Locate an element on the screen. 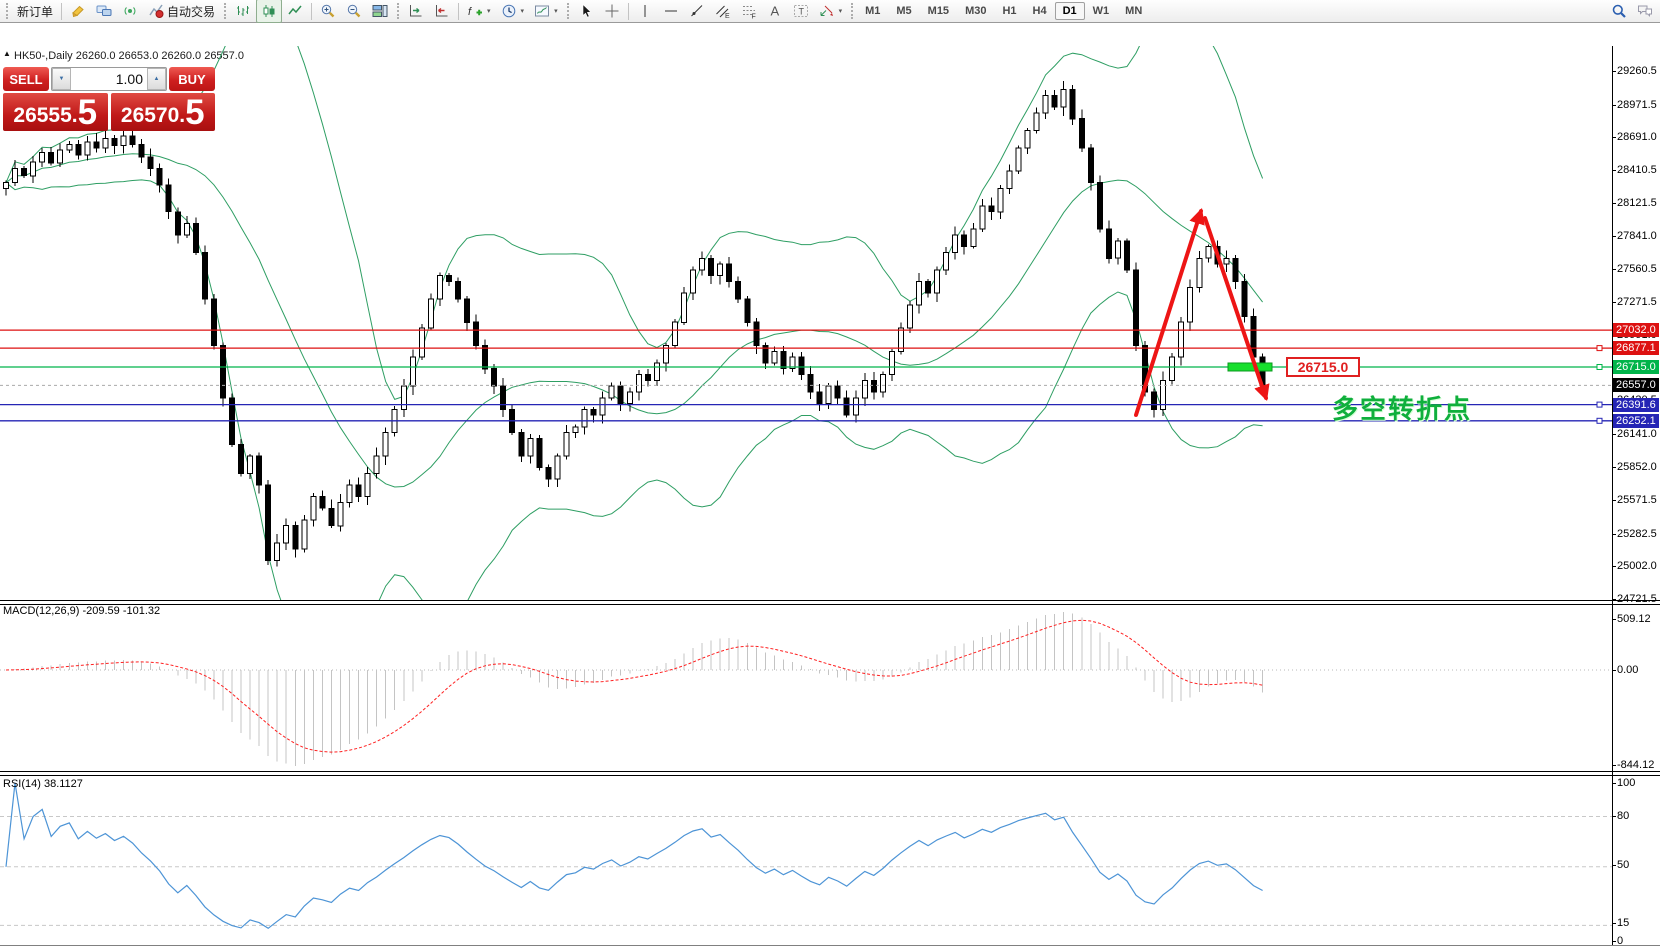  price-tick-label: 25571.5 is located at coordinates (1637, 499).